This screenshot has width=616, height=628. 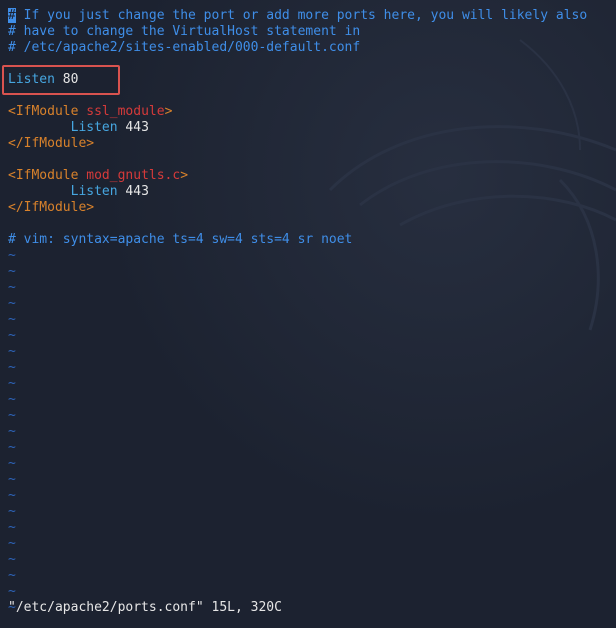 What do you see at coordinates (145, 607) in the screenshot?
I see `status-bar: "/etc/apache2/ports.conf" 15L, 320C` at bounding box center [145, 607].